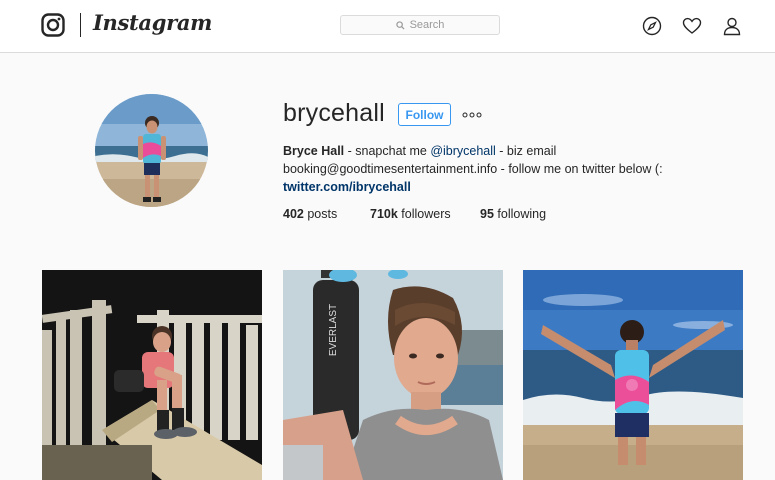  What do you see at coordinates (732, 26) in the screenshot?
I see `profile-user-icon` at bounding box center [732, 26].